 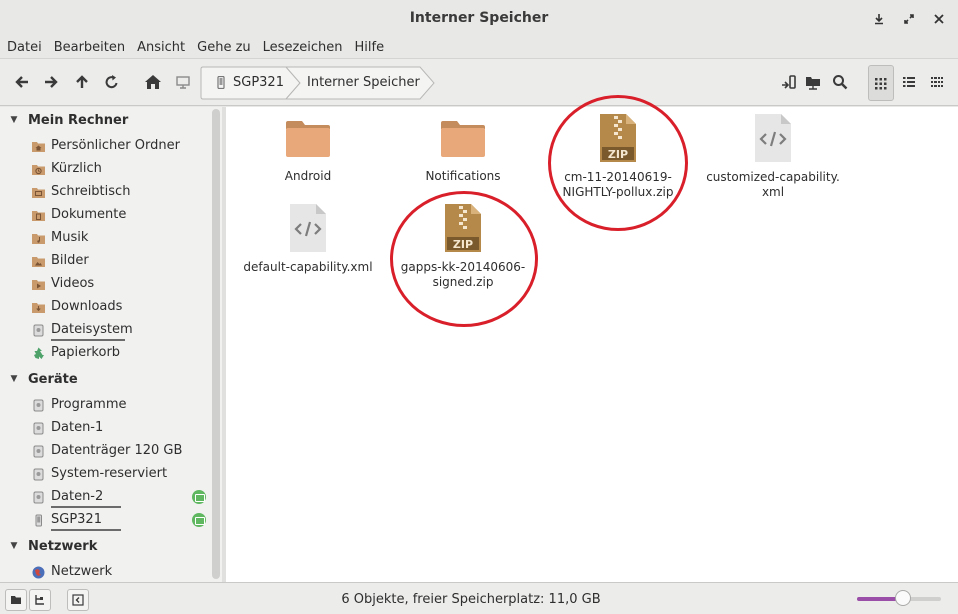 I want to click on open-terminal-button, so click(x=789, y=82).